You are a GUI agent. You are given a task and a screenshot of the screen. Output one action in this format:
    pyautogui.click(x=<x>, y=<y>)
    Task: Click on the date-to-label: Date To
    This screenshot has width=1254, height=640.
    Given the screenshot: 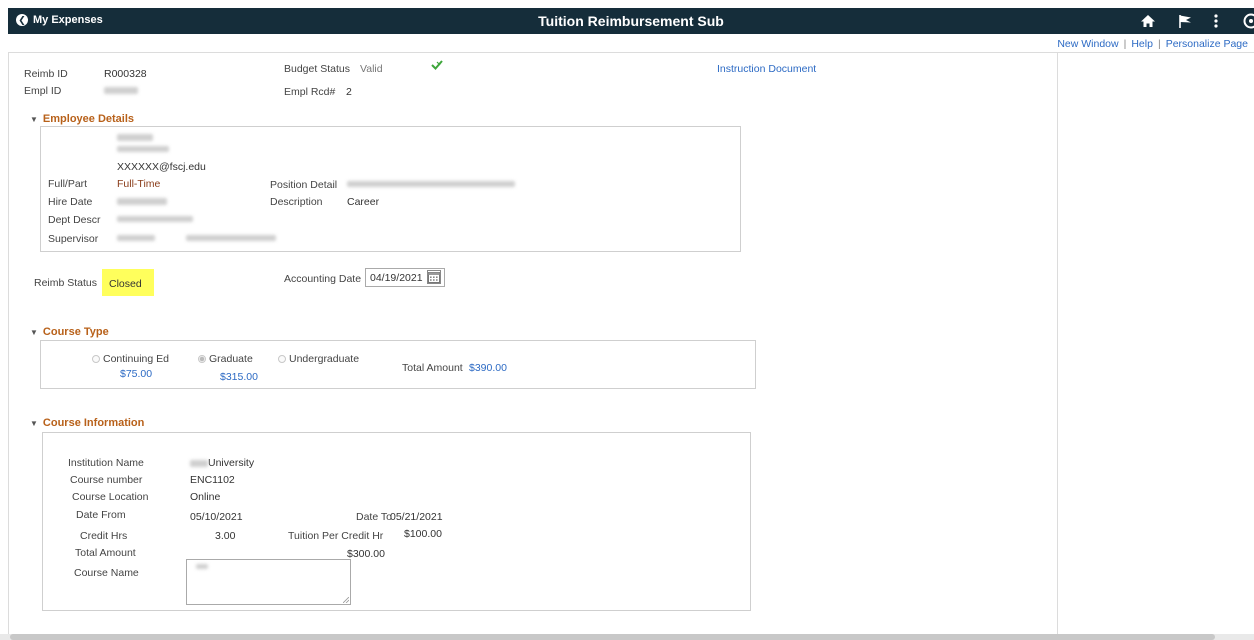 What is the action you would take?
    pyautogui.click(x=374, y=517)
    